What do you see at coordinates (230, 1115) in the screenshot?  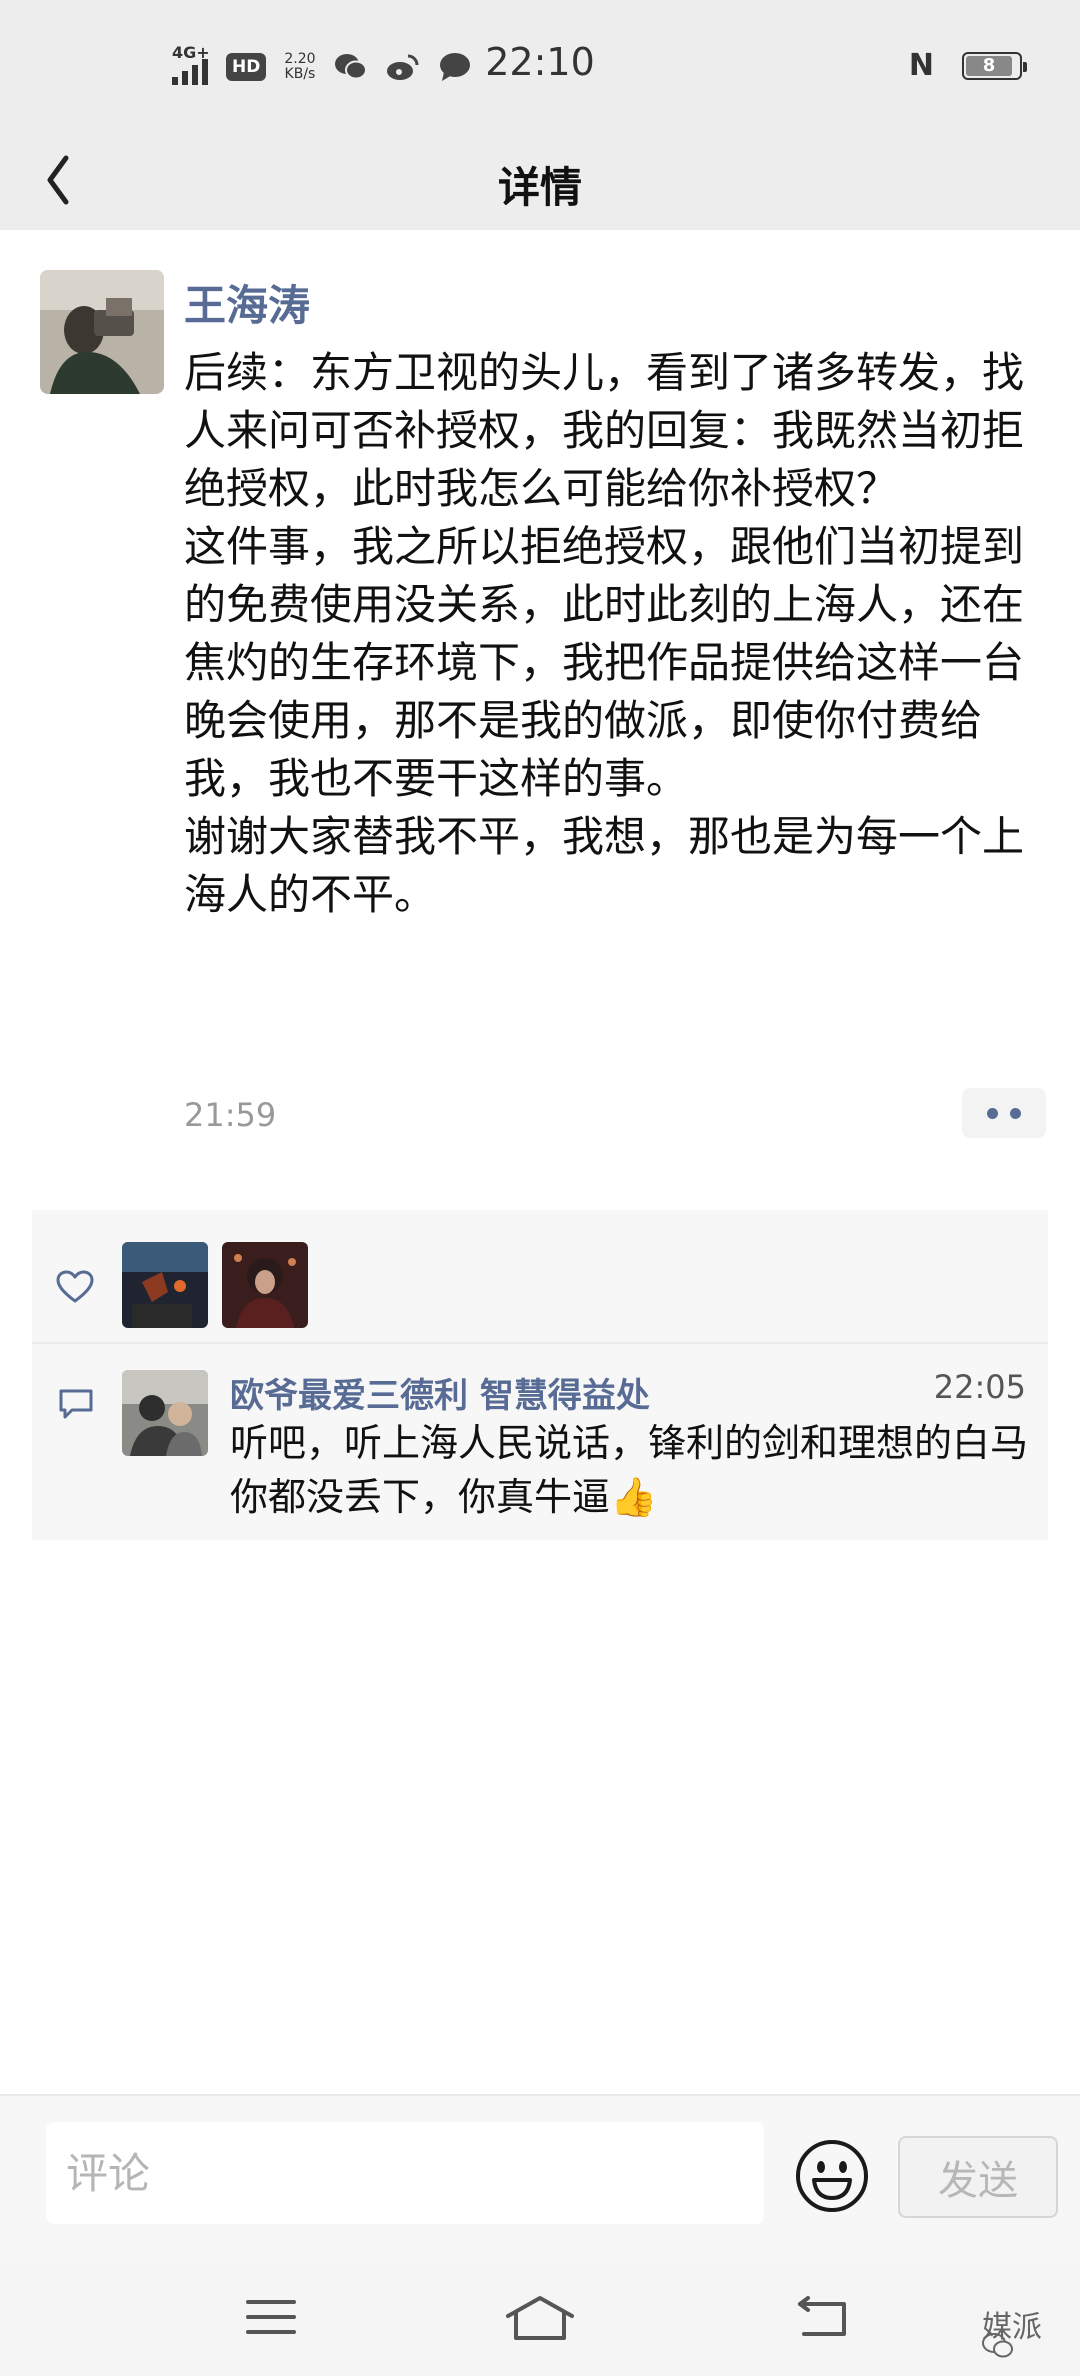 I see `post-time: 21:59` at bounding box center [230, 1115].